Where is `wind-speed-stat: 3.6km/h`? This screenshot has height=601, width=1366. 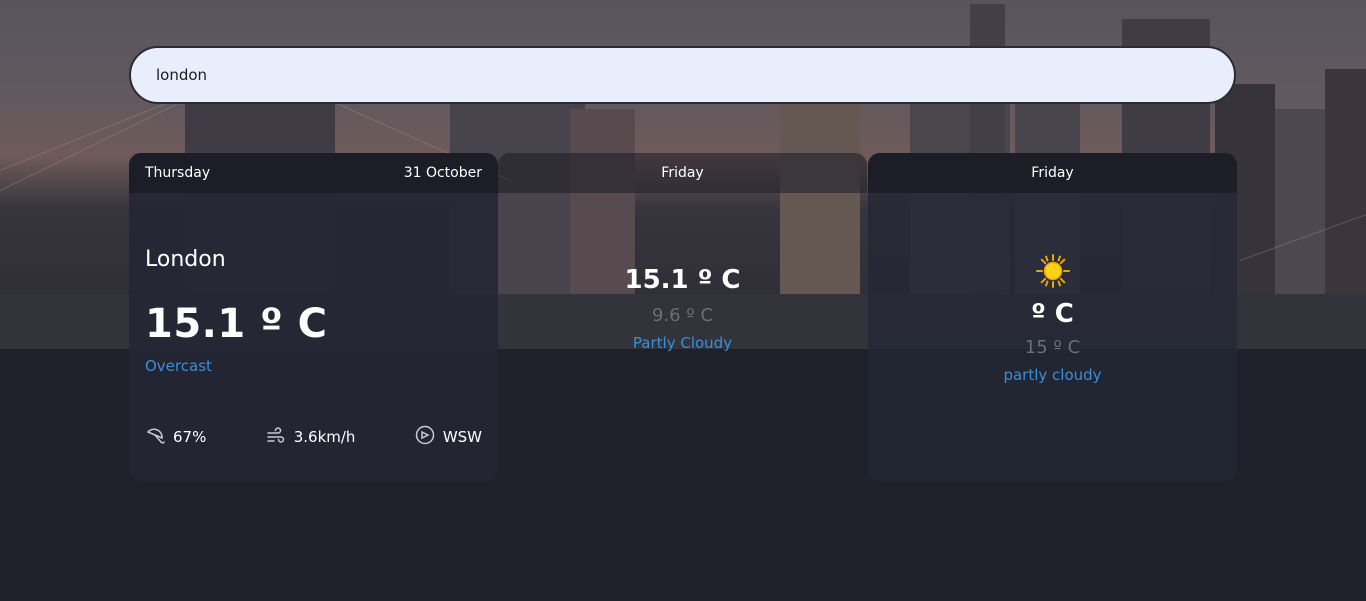
wind-speed-stat: 3.6km/h is located at coordinates (311, 437).